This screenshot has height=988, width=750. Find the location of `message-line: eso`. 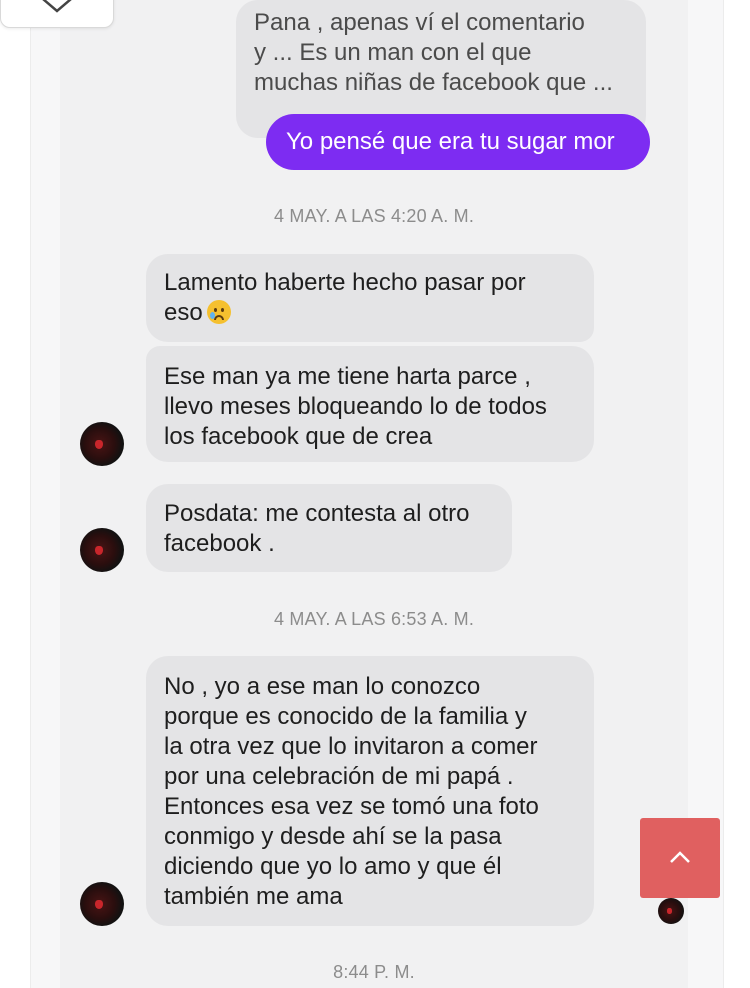

message-line: eso is located at coordinates (369, 313).